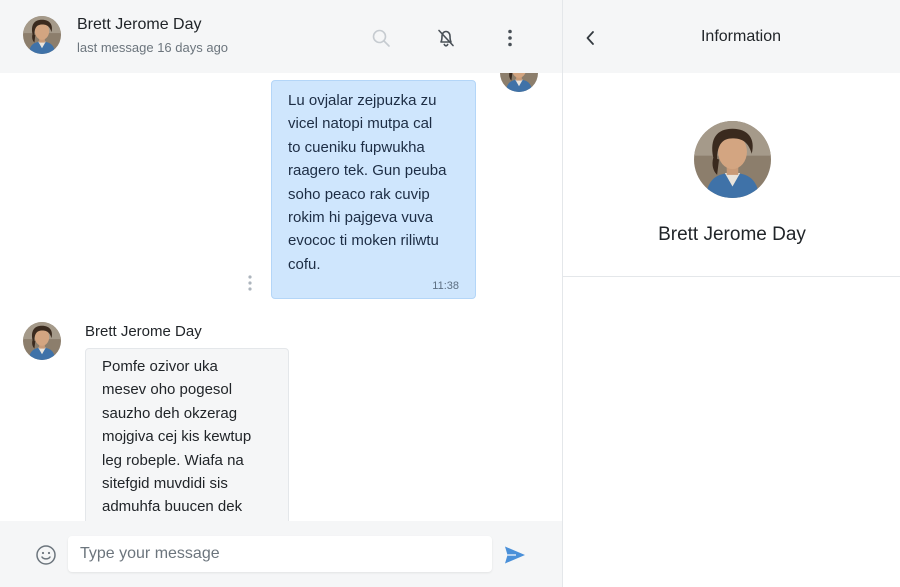 This screenshot has height=587, width=900. I want to click on bell-off-icon, so click(446, 38).